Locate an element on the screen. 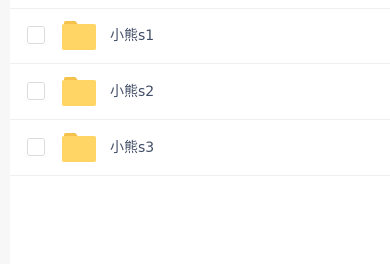  file-name: 小熊s3 is located at coordinates (132, 148).